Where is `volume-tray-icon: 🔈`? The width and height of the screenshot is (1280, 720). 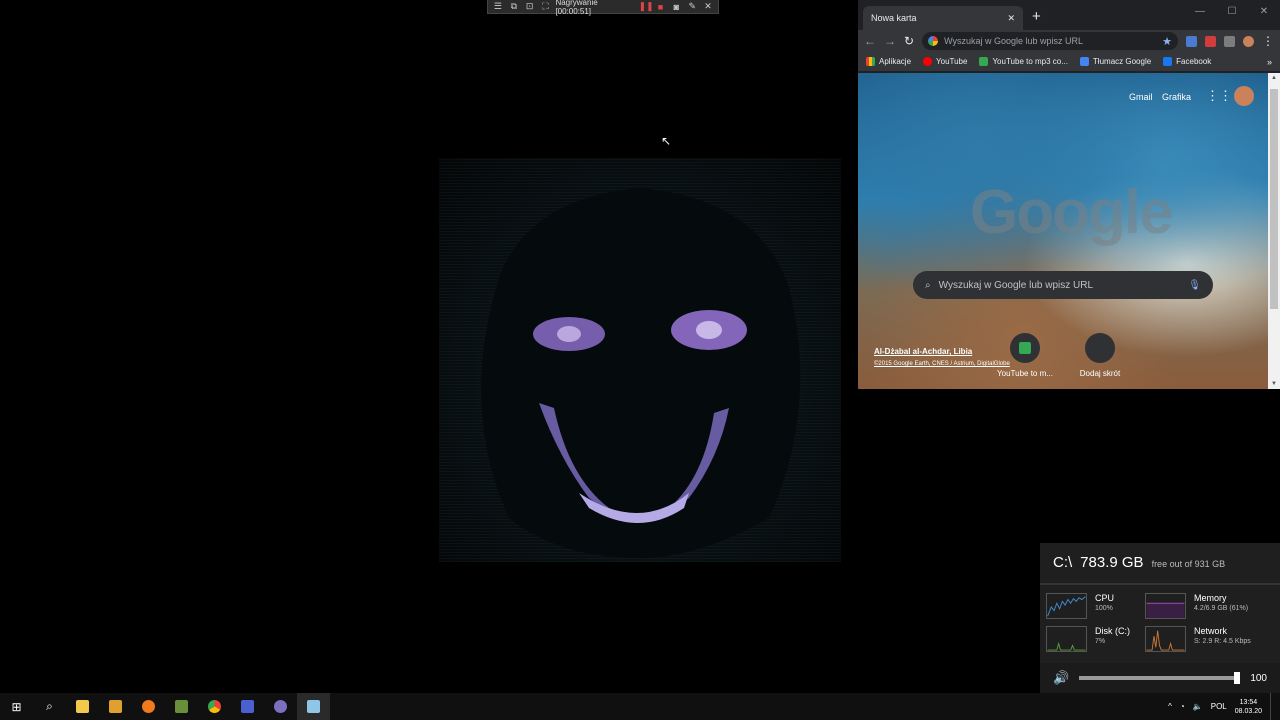
volume-tray-icon: 🔈 is located at coordinates (1198, 706).